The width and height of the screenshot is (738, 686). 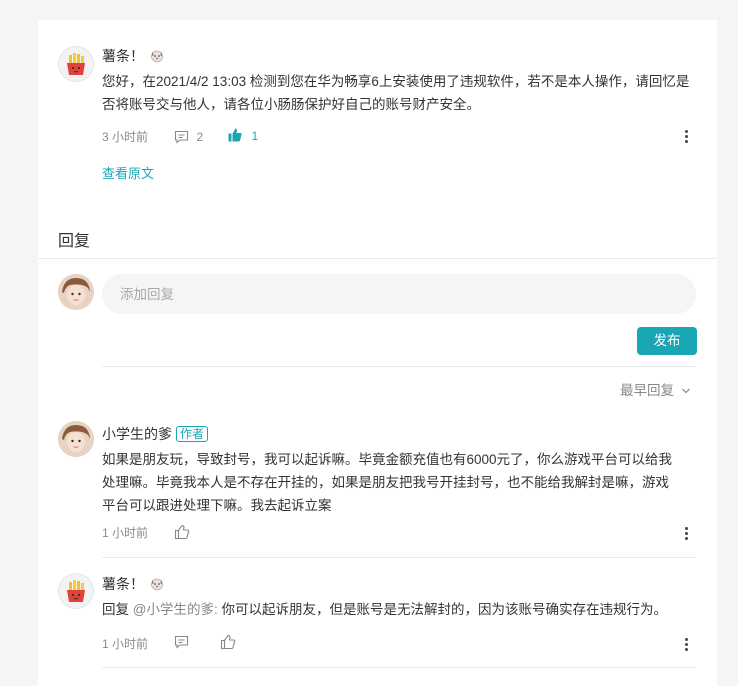 What do you see at coordinates (647, 390) in the screenshot?
I see `sort-label: 最早回复` at bounding box center [647, 390].